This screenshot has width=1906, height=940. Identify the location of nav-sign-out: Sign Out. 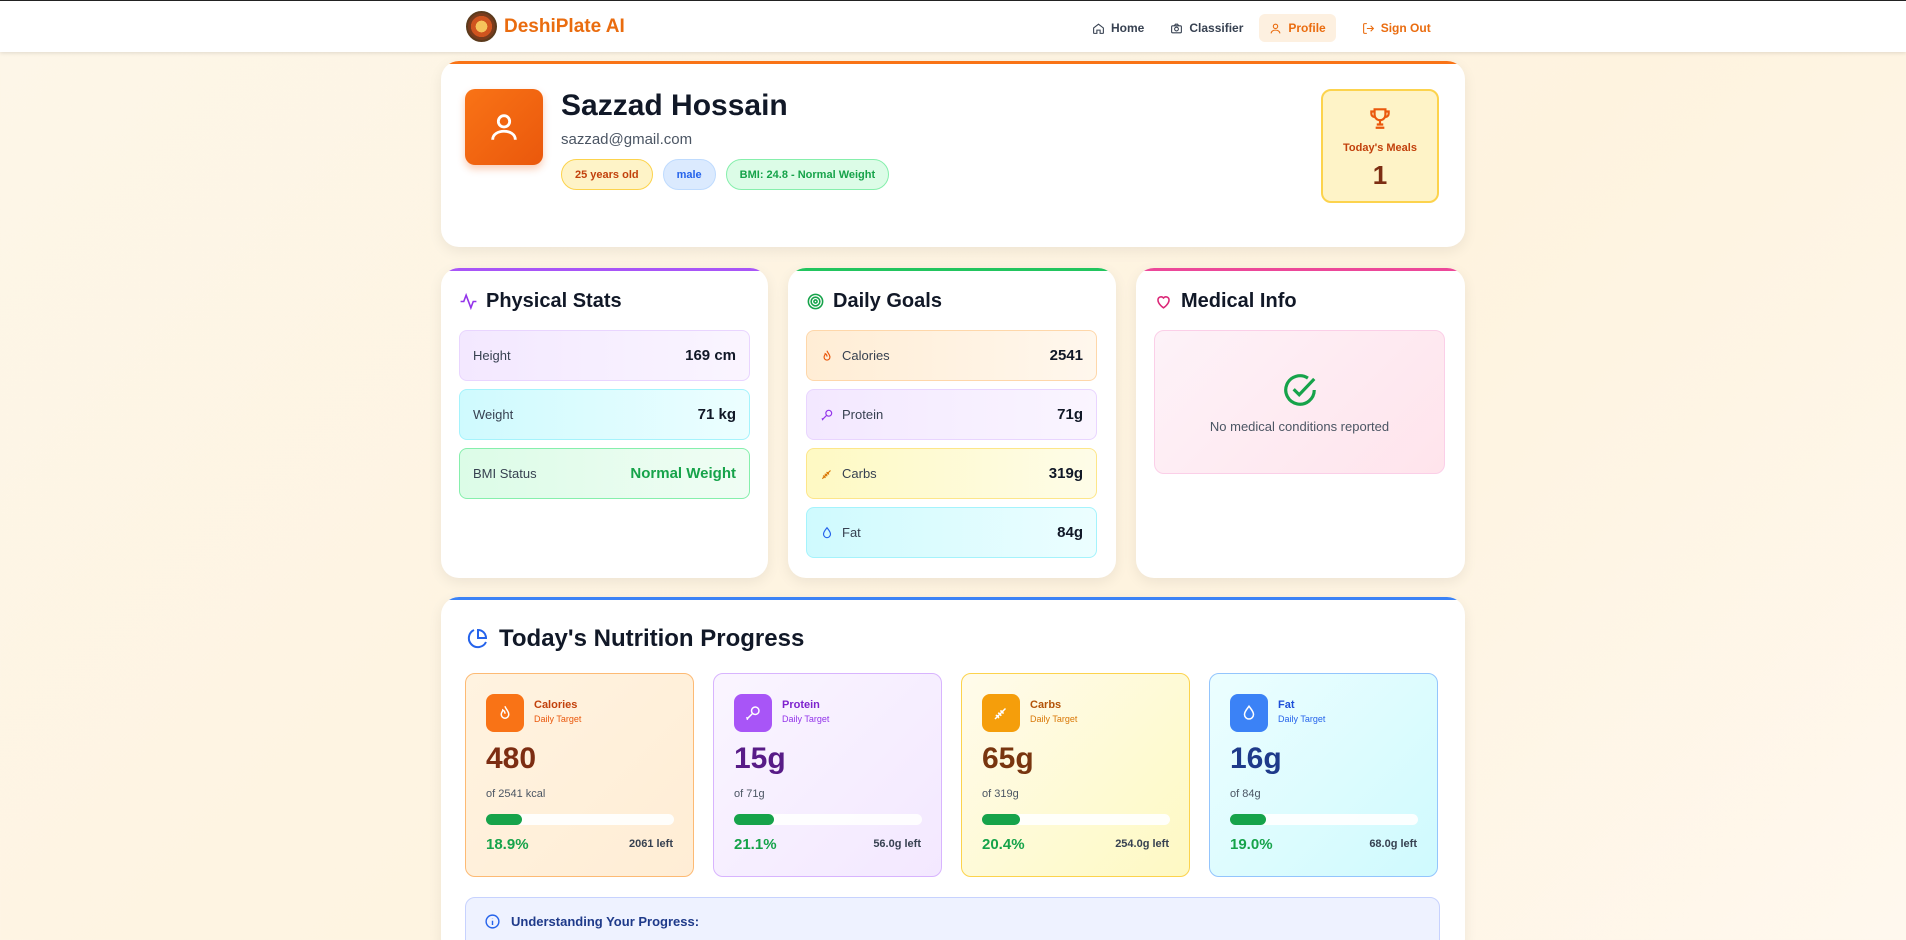
(1396, 28).